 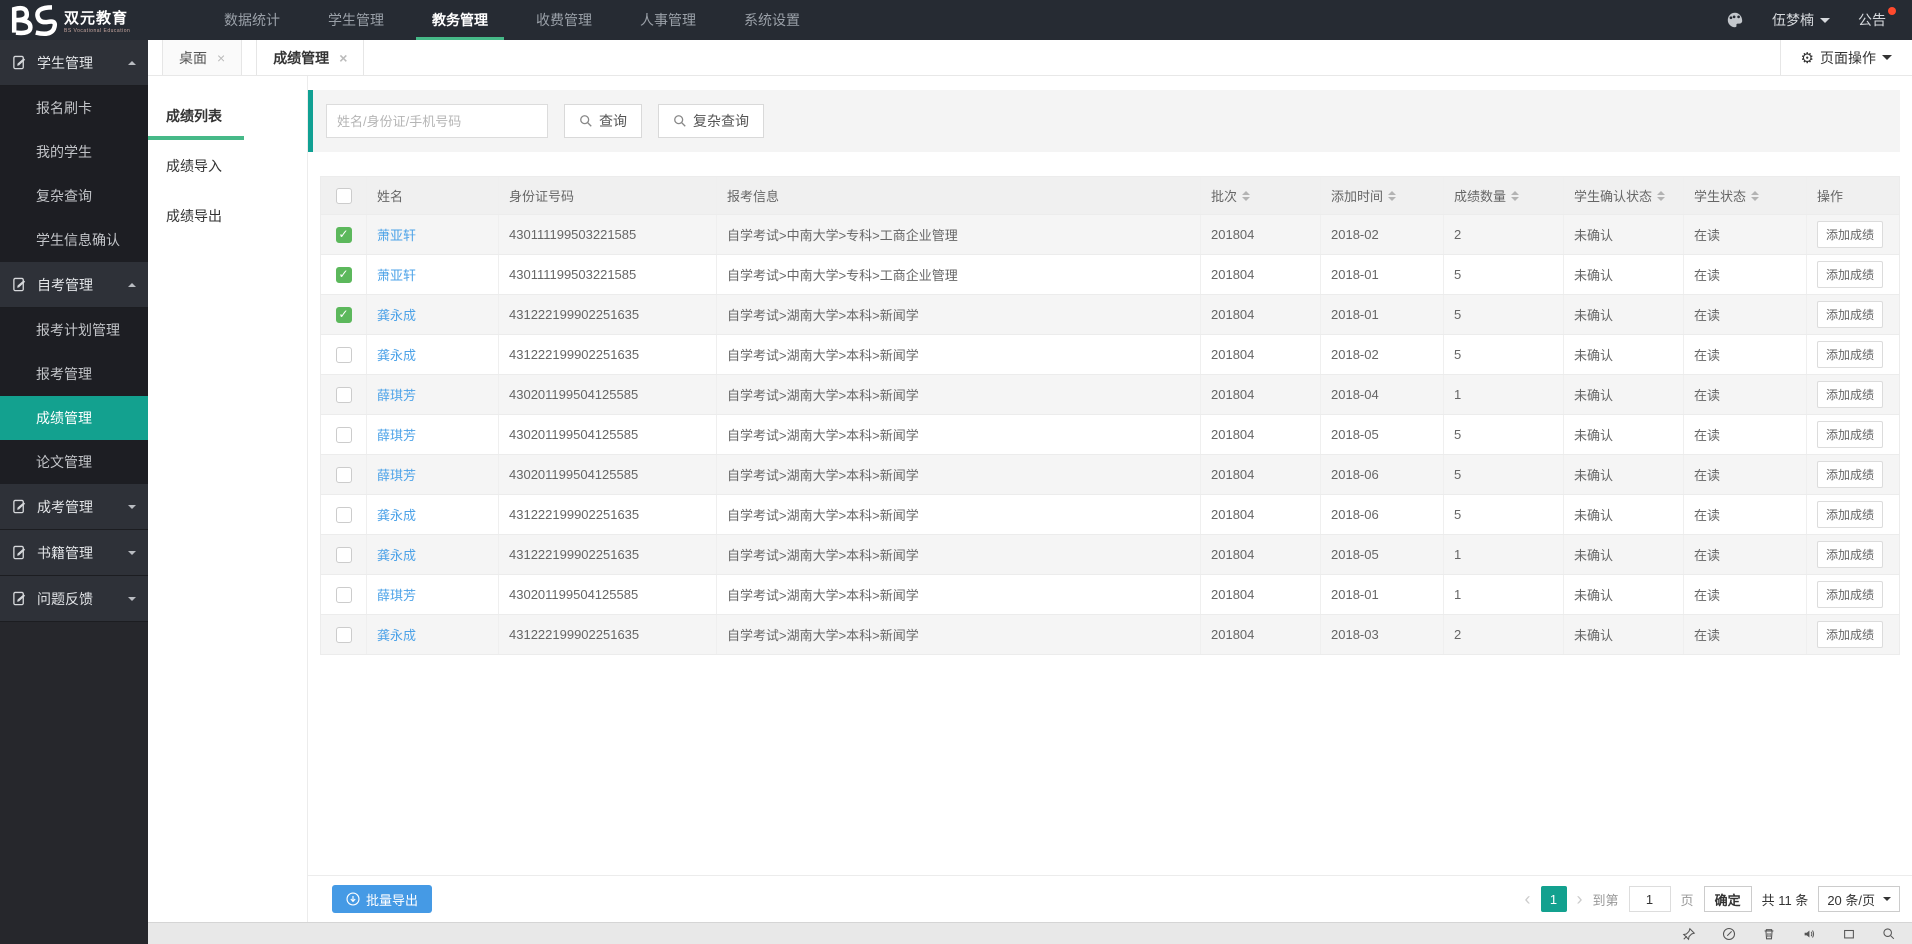 What do you see at coordinates (382, 899) in the screenshot?
I see `batch-export-button: 批量导出` at bounding box center [382, 899].